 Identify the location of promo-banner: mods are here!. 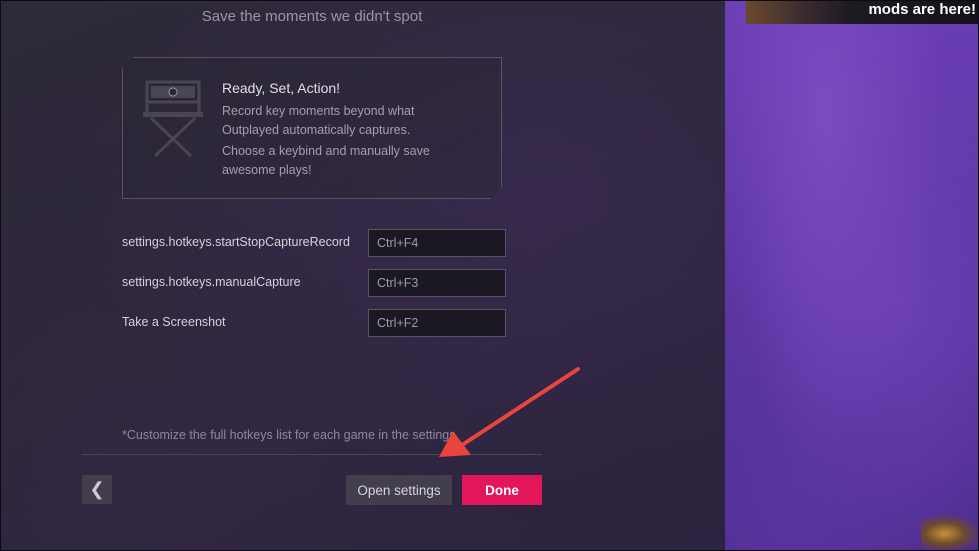
(862, 12).